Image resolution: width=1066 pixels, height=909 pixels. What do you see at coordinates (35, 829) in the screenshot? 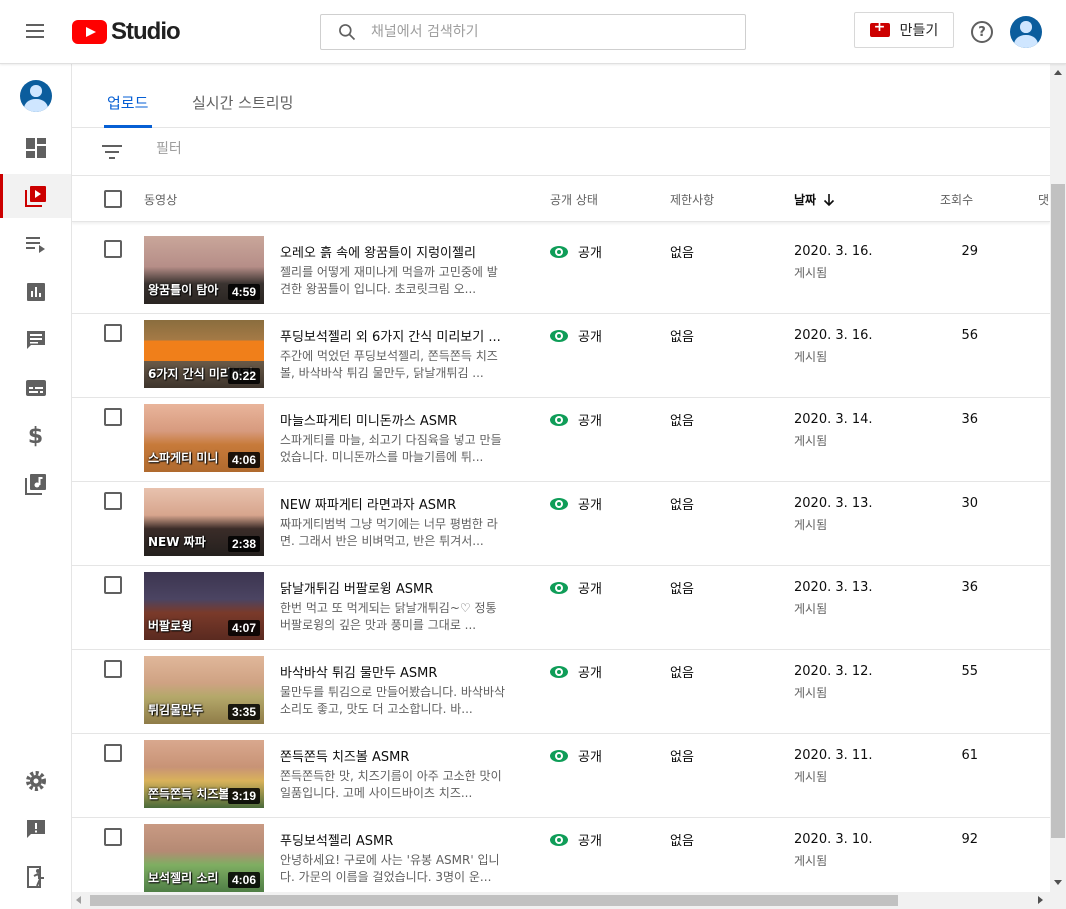
I see `sidebar-item-feedback` at bounding box center [35, 829].